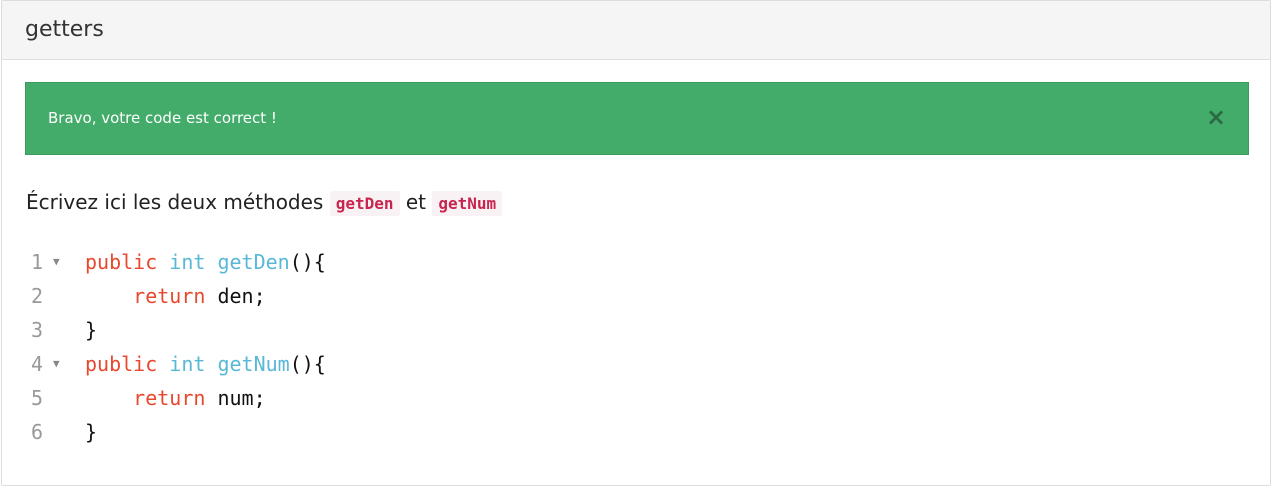 The image size is (1275, 490). What do you see at coordinates (637, 262) in the screenshot?
I see `code-line: 1 ▼ public int getDen(){` at bounding box center [637, 262].